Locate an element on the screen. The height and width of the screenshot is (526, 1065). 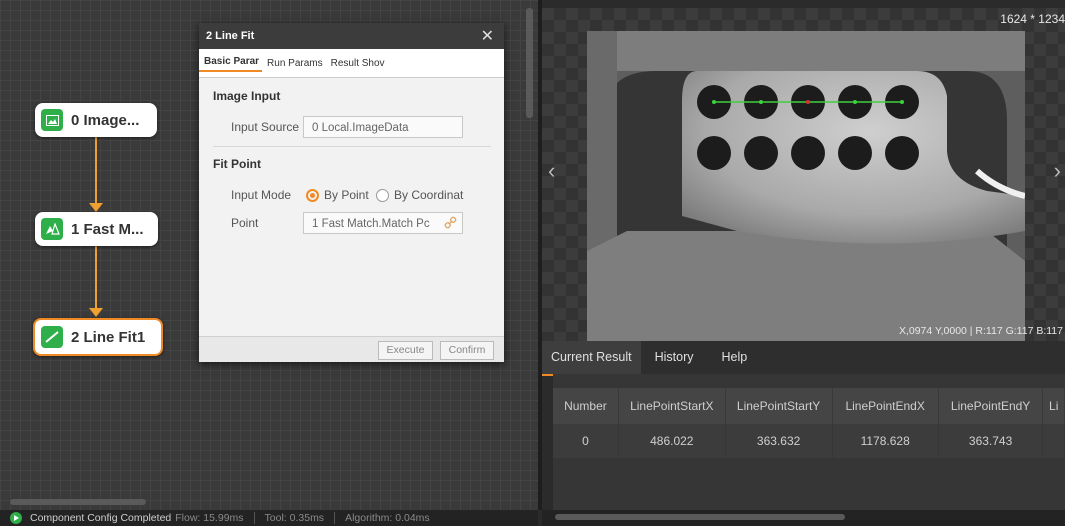
dialog-title: 2 Line Fit is located at coordinates (230, 36).